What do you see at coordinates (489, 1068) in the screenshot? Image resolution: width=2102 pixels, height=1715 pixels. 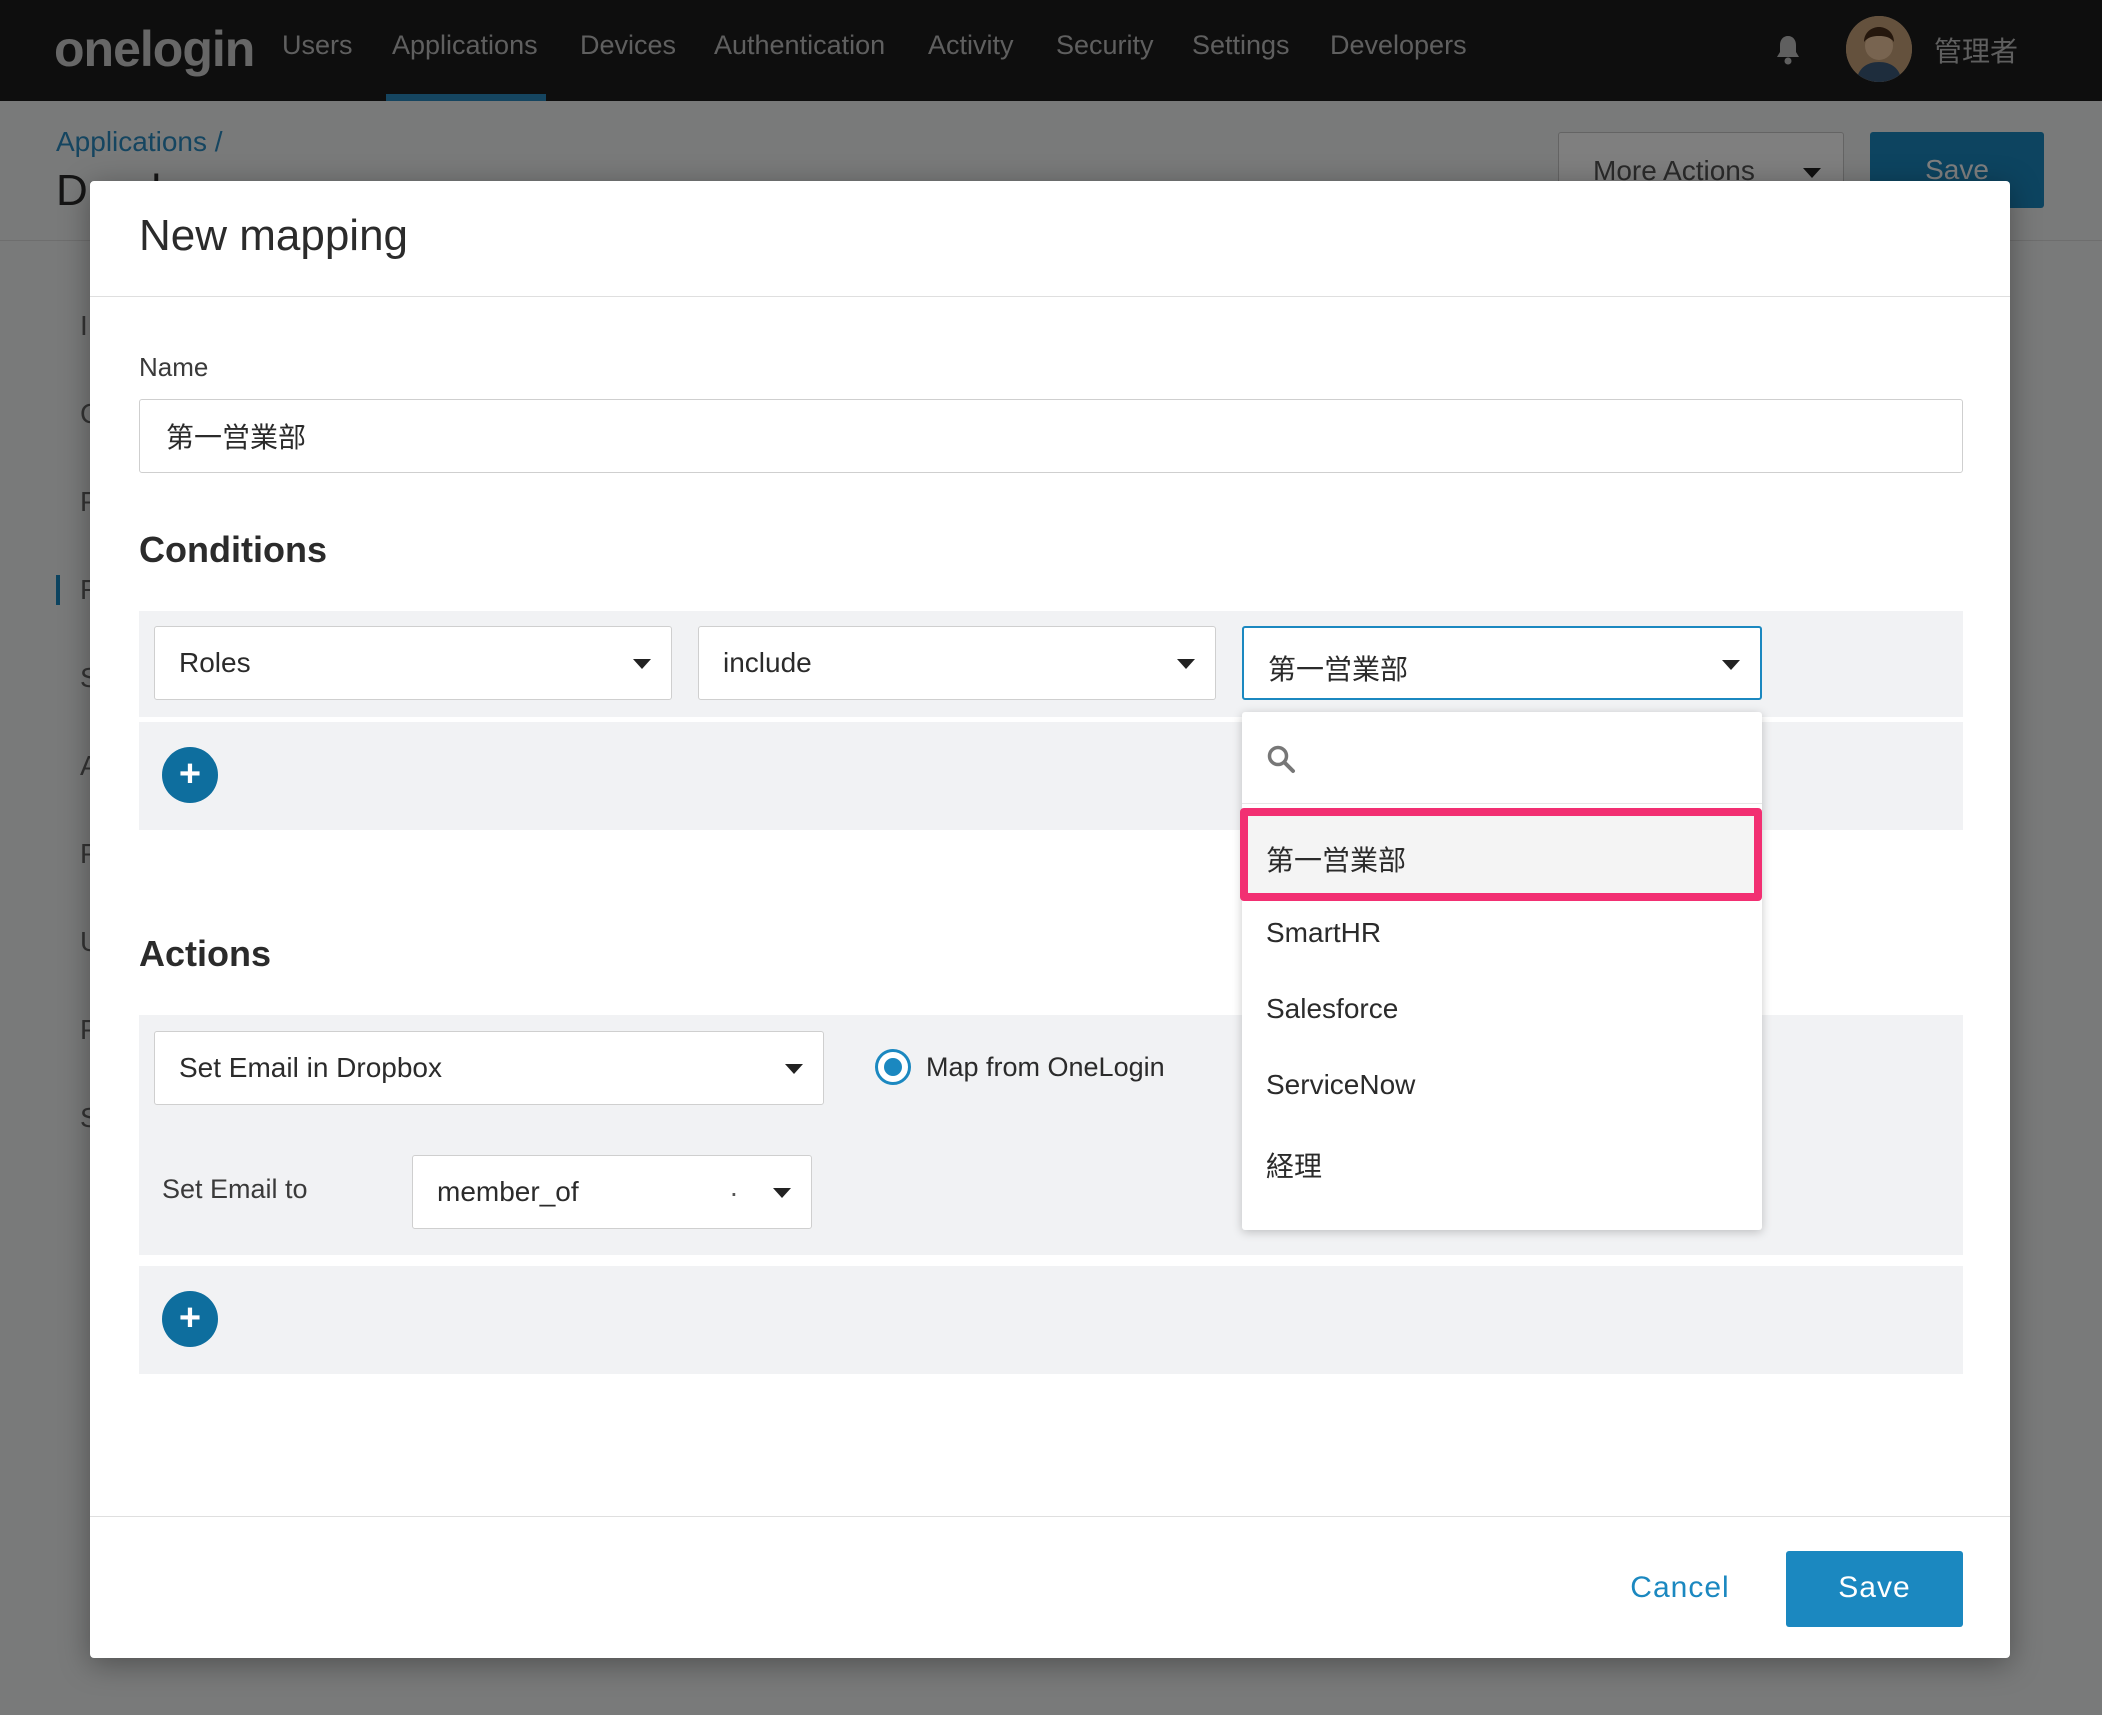 I see `action-target-select: Set Email in Dropbox` at bounding box center [489, 1068].